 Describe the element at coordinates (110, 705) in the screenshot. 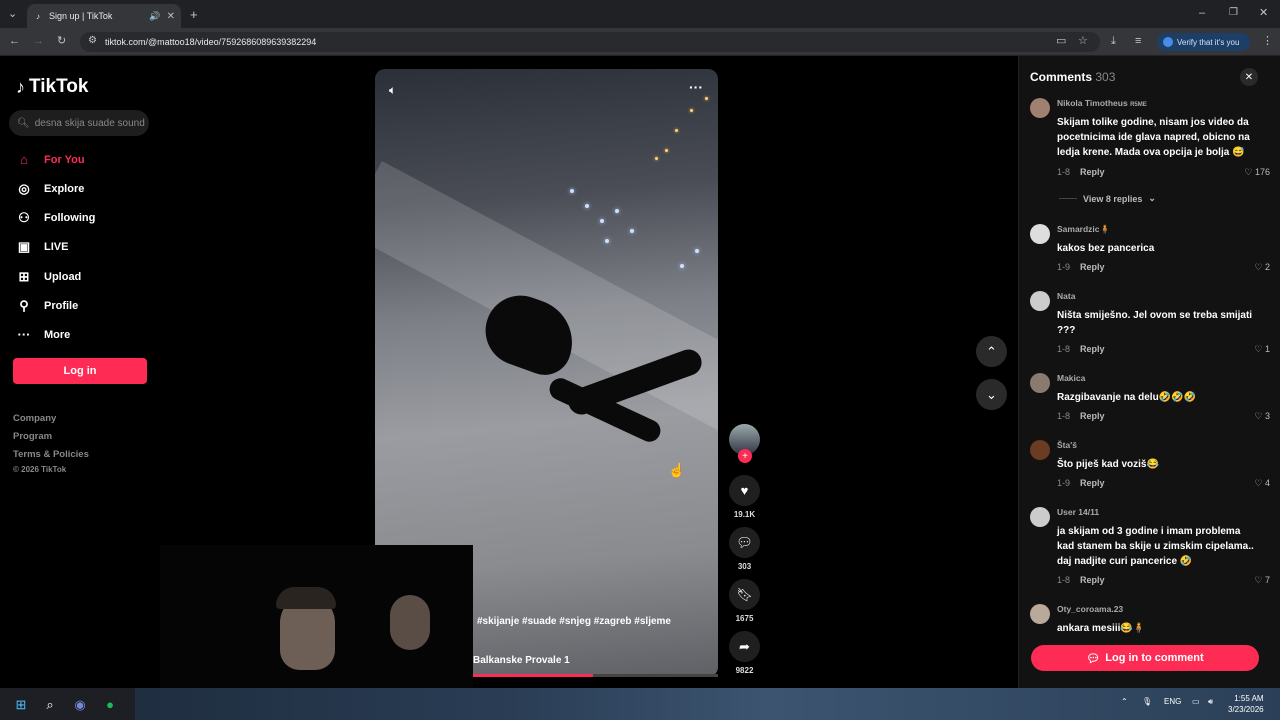

I see `spotify-icon: ●` at that location.